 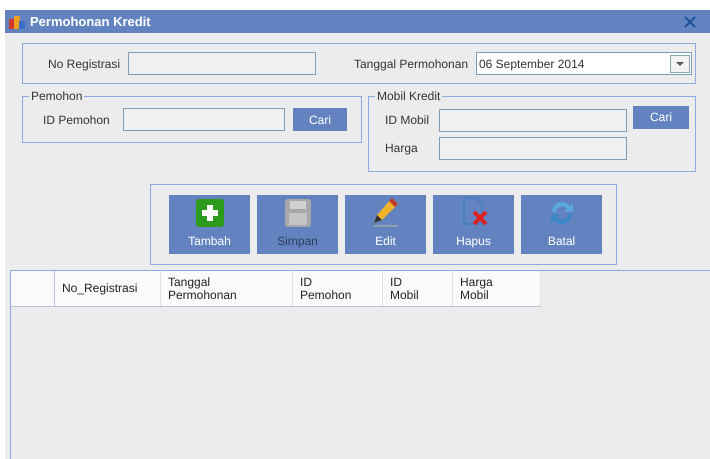 What do you see at coordinates (338, 288) in the screenshot?
I see `column-header: ID Pemohon` at bounding box center [338, 288].